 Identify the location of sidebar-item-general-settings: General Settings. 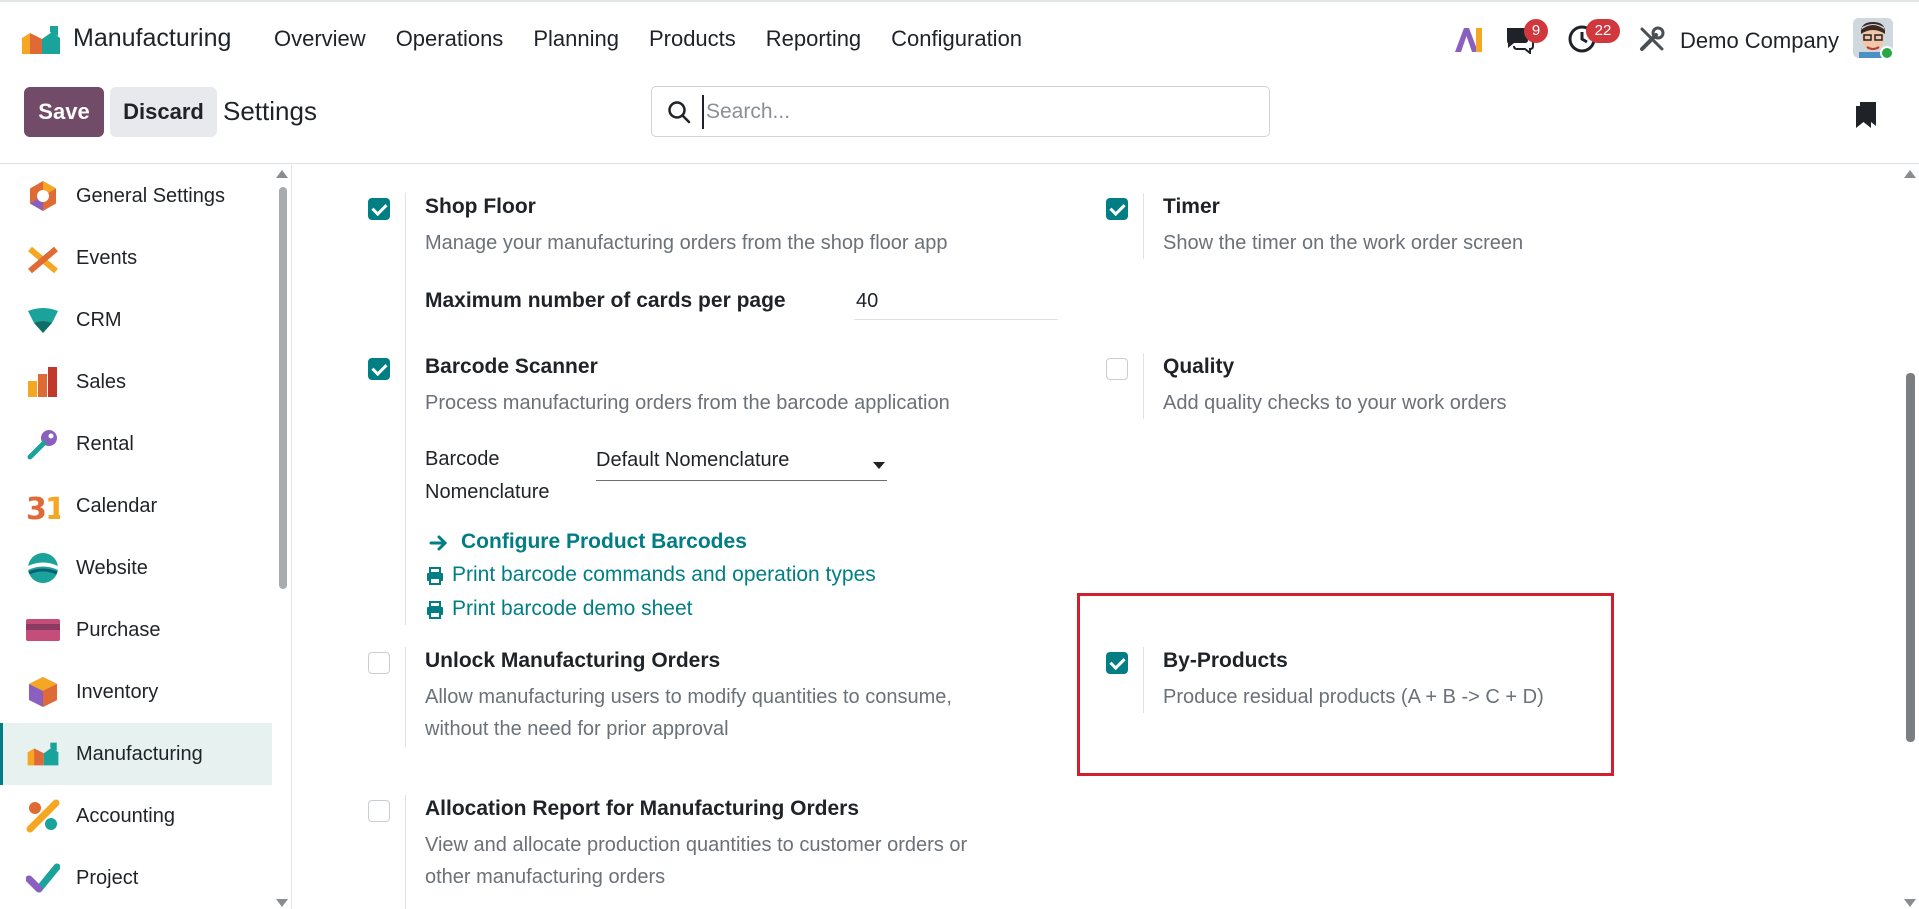
(136, 196).